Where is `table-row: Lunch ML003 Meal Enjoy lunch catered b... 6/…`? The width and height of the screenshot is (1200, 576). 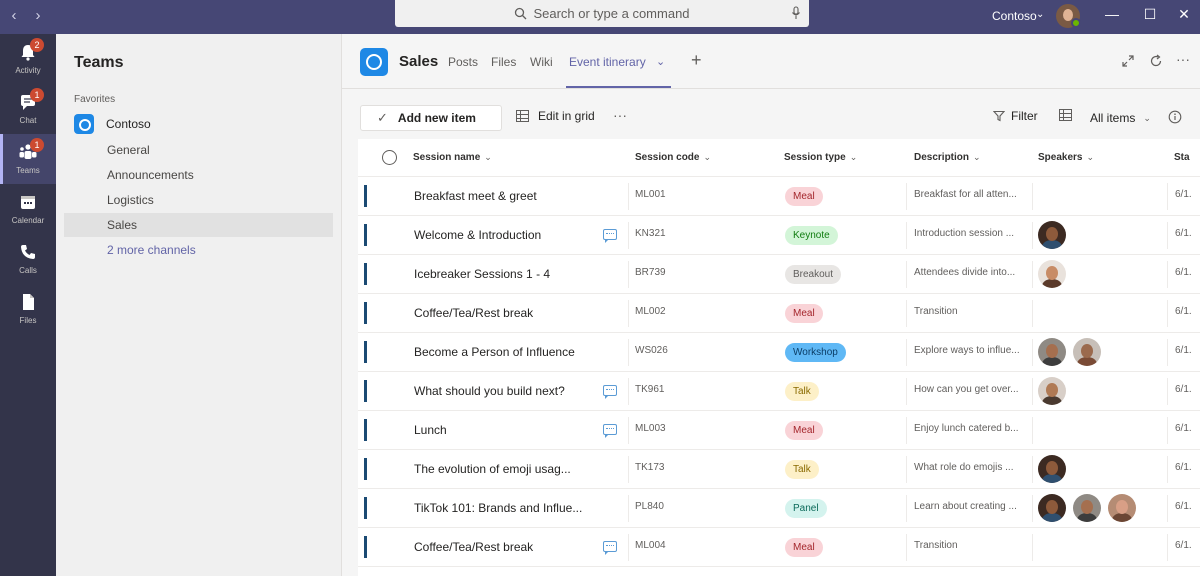
table-row: Lunch ML003 Meal Enjoy lunch catered b... 6/… is located at coordinates (779, 430).